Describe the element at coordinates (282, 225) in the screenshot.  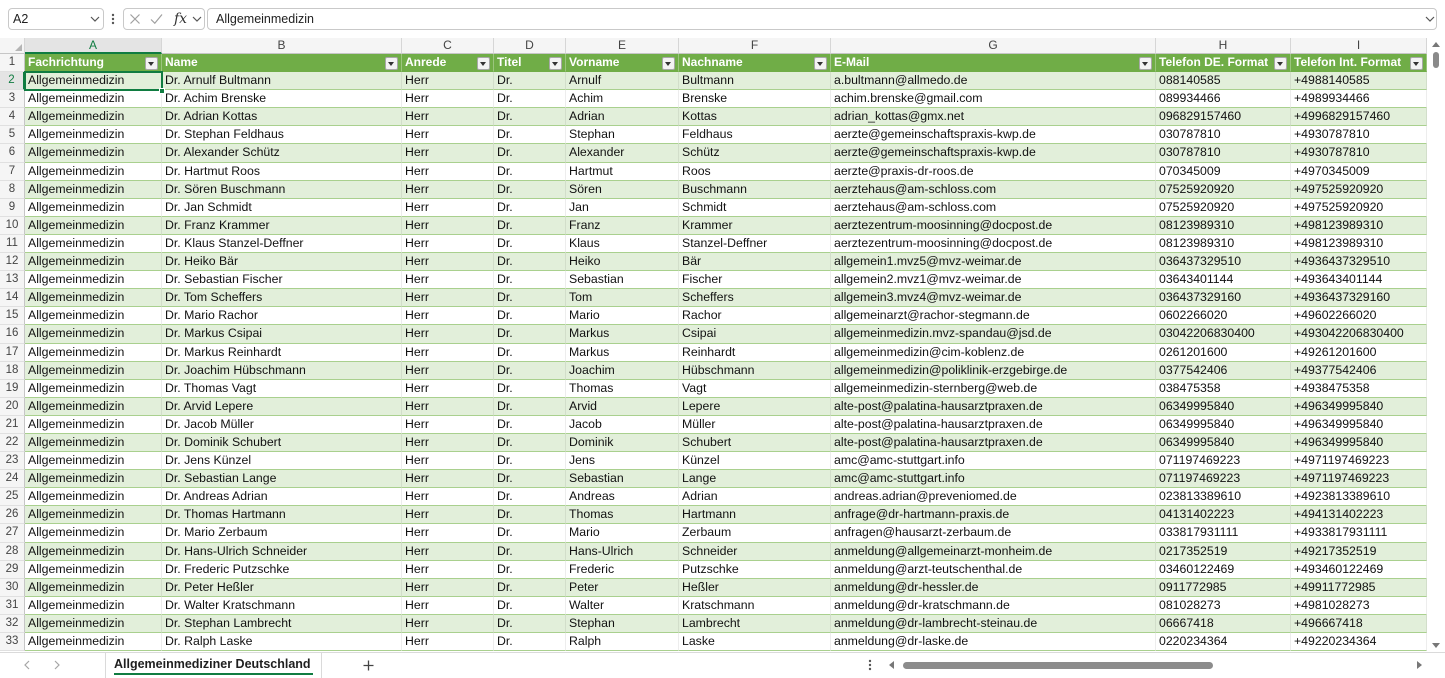
I see `cell-name: Dr. Franz Krammer` at that location.